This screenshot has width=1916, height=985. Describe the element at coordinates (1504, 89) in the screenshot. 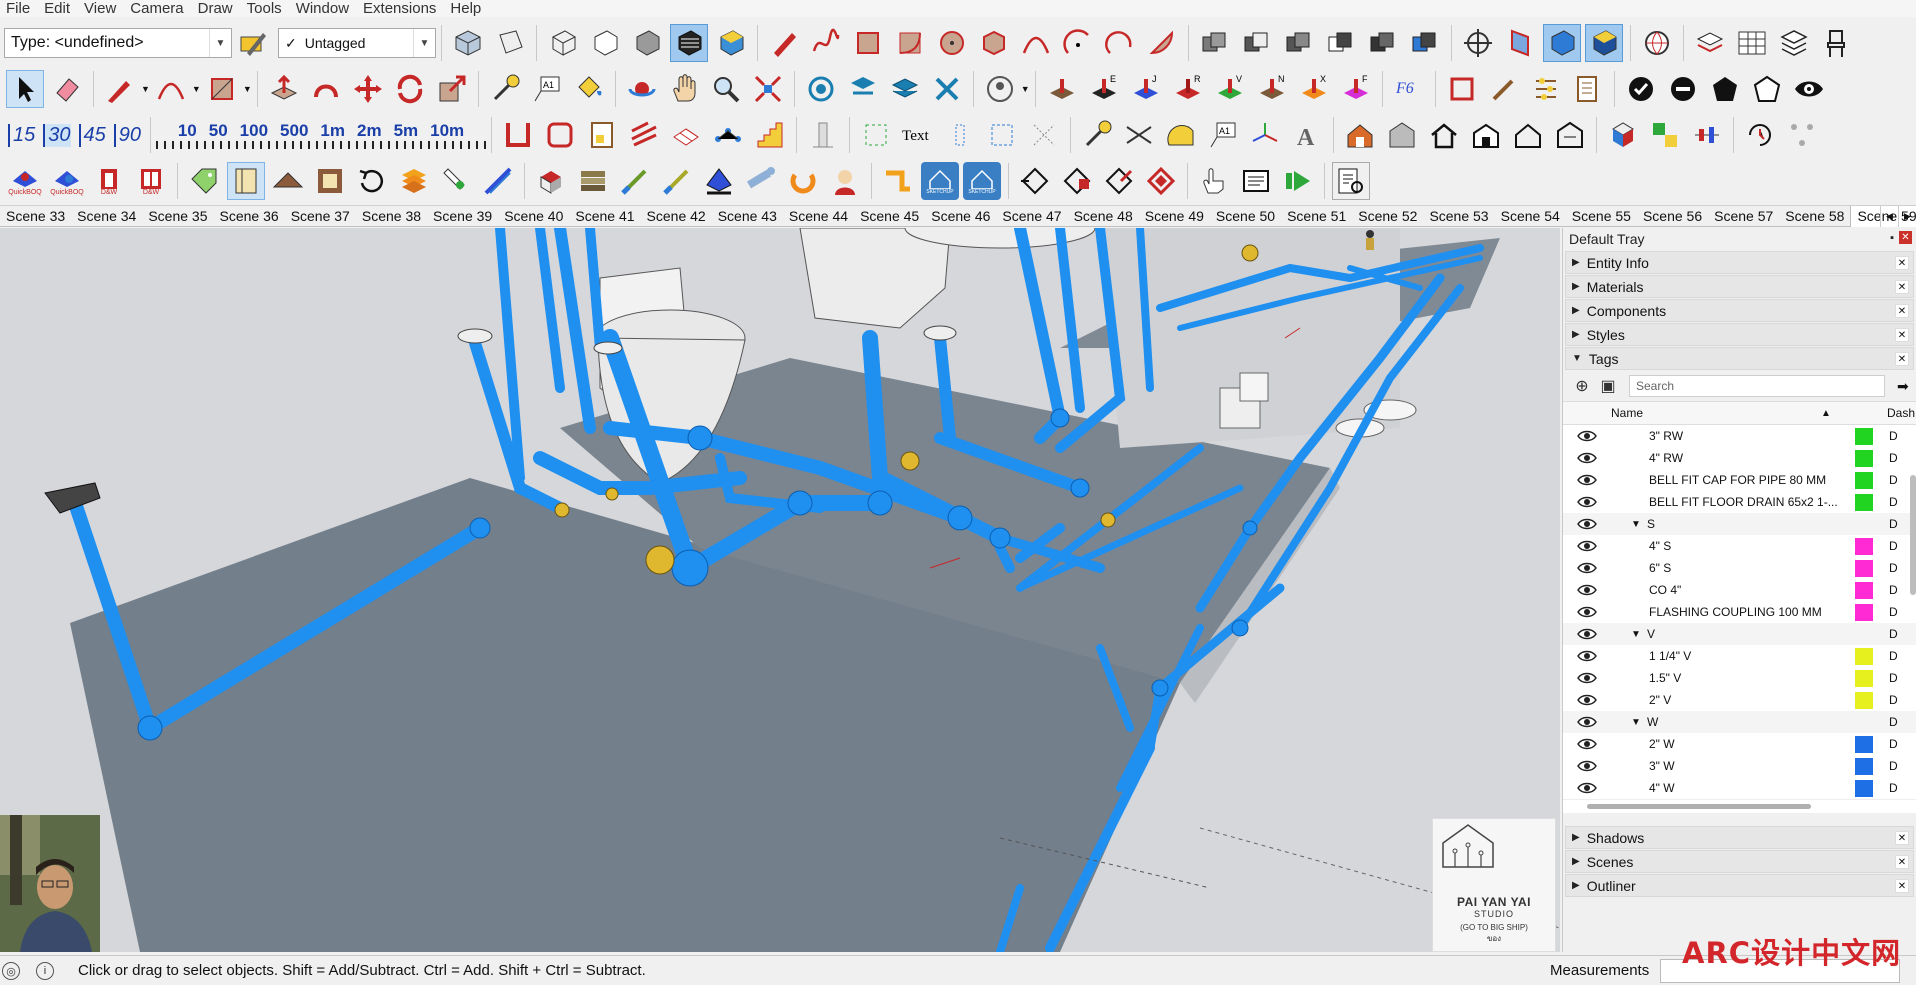

I see `brush-tool-icon` at that location.